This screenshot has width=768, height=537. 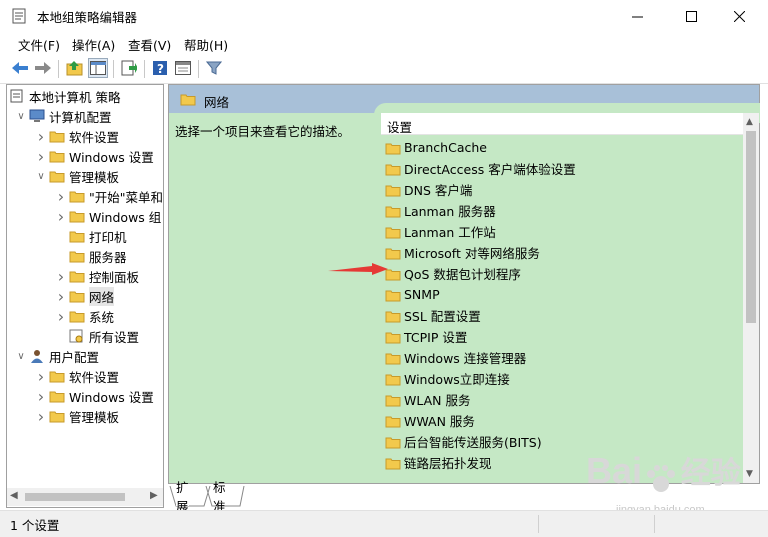 I want to click on tree-item-label: "开始"菜单和, so click(x=126, y=197).